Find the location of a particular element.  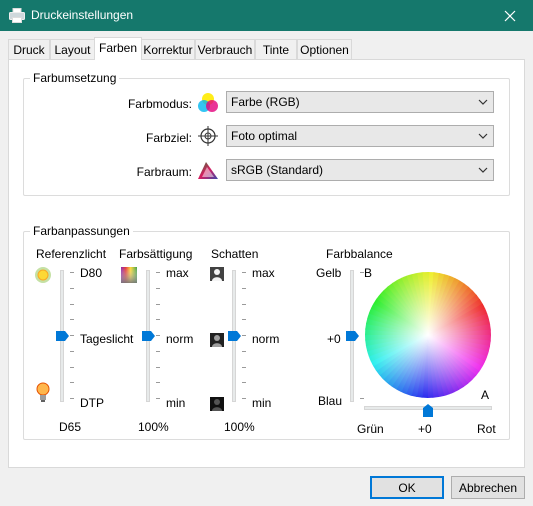

schatten-slider is located at coordinates (237, 336).